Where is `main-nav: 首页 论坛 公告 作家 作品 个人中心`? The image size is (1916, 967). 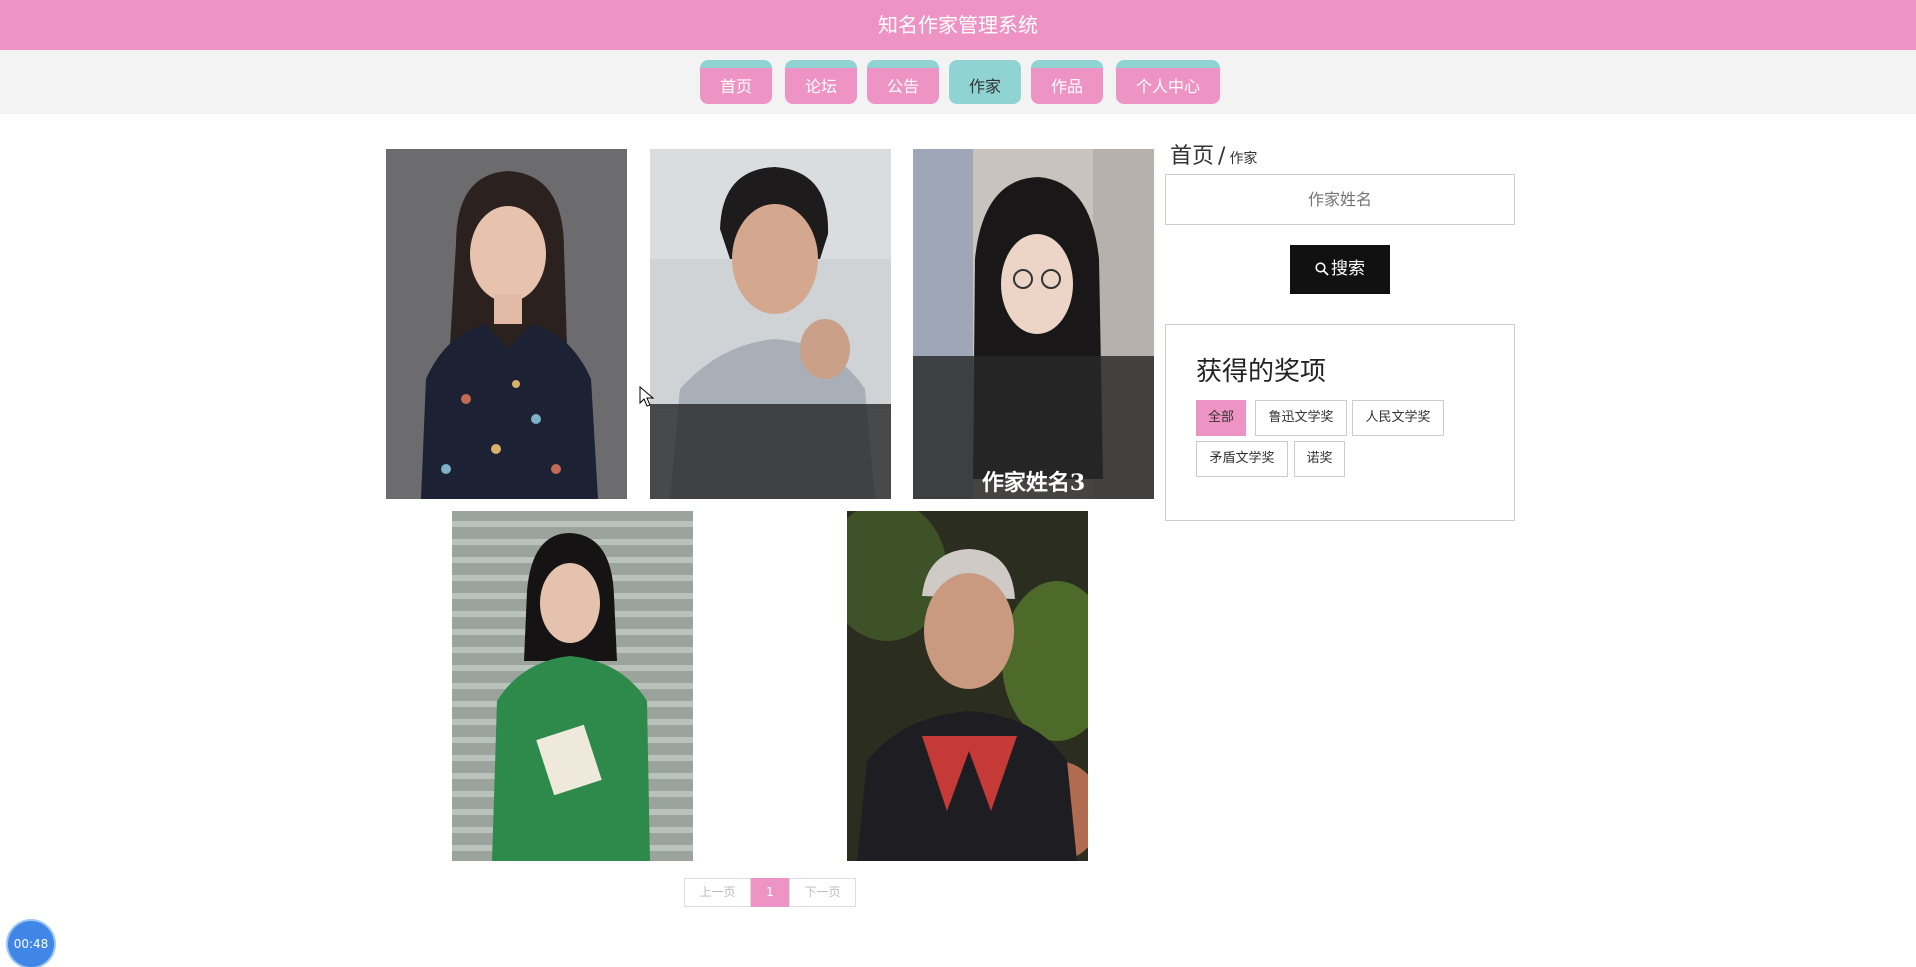 main-nav: 首页 论坛 公告 作家 作品 个人中心 is located at coordinates (958, 82).